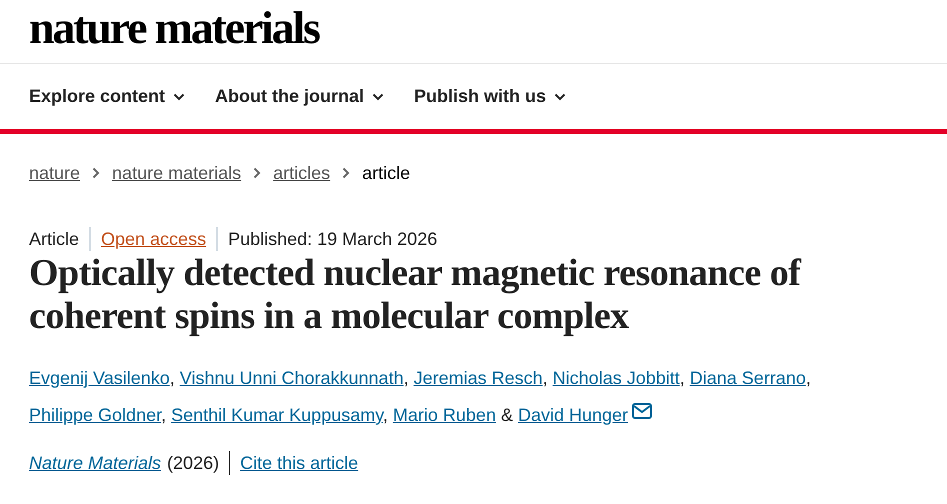  What do you see at coordinates (107, 96) in the screenshot?
I see `nav-menu-button: Explore content` at bounding box center [107, 96].